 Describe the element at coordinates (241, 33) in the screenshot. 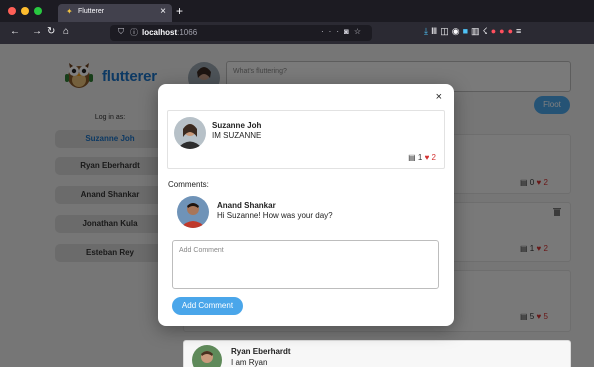

I see `url-bar: ⛉ ⓘ localhost:1066 ···◙☆` at that location.